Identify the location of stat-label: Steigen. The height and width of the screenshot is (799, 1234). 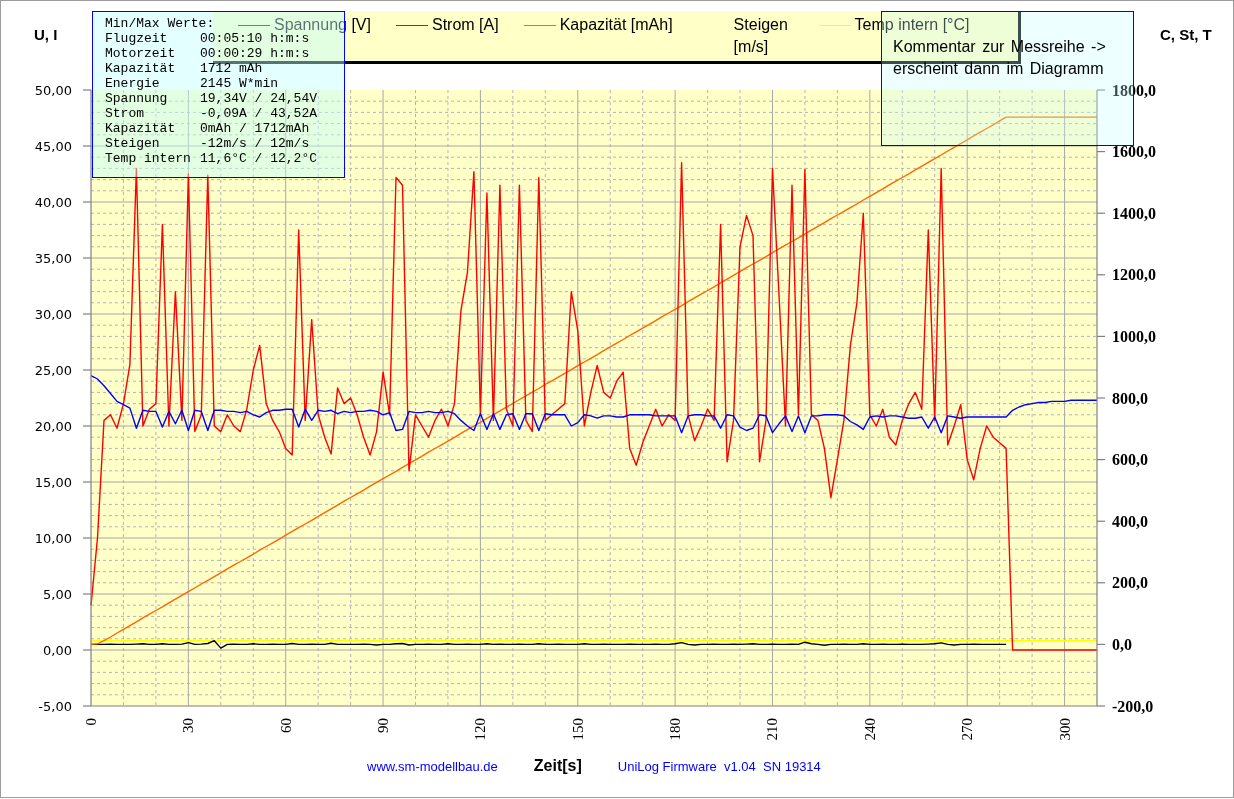
(132, 143).